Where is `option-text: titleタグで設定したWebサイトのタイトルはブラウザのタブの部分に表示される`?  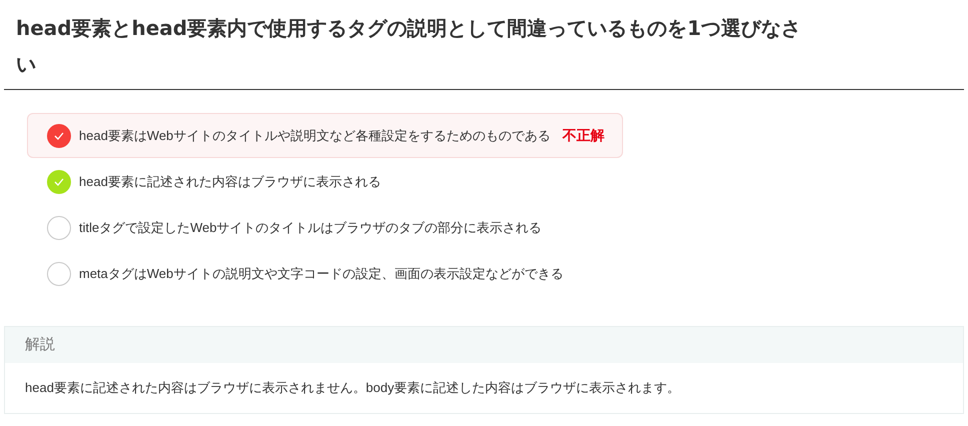 option-text: titleタグで設定したWebサイトのタイトルはブラウザのタブの部分に表示される is located at coordinates (310, 227).